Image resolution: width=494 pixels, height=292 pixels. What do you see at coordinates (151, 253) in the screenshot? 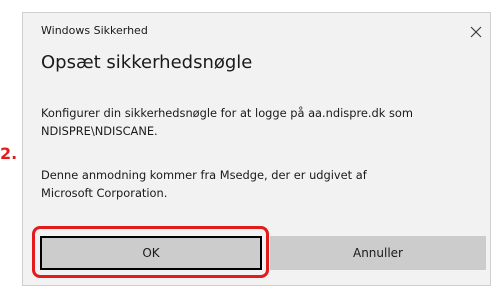
I see `ok-button: OK` at bounding box center [151, 253].